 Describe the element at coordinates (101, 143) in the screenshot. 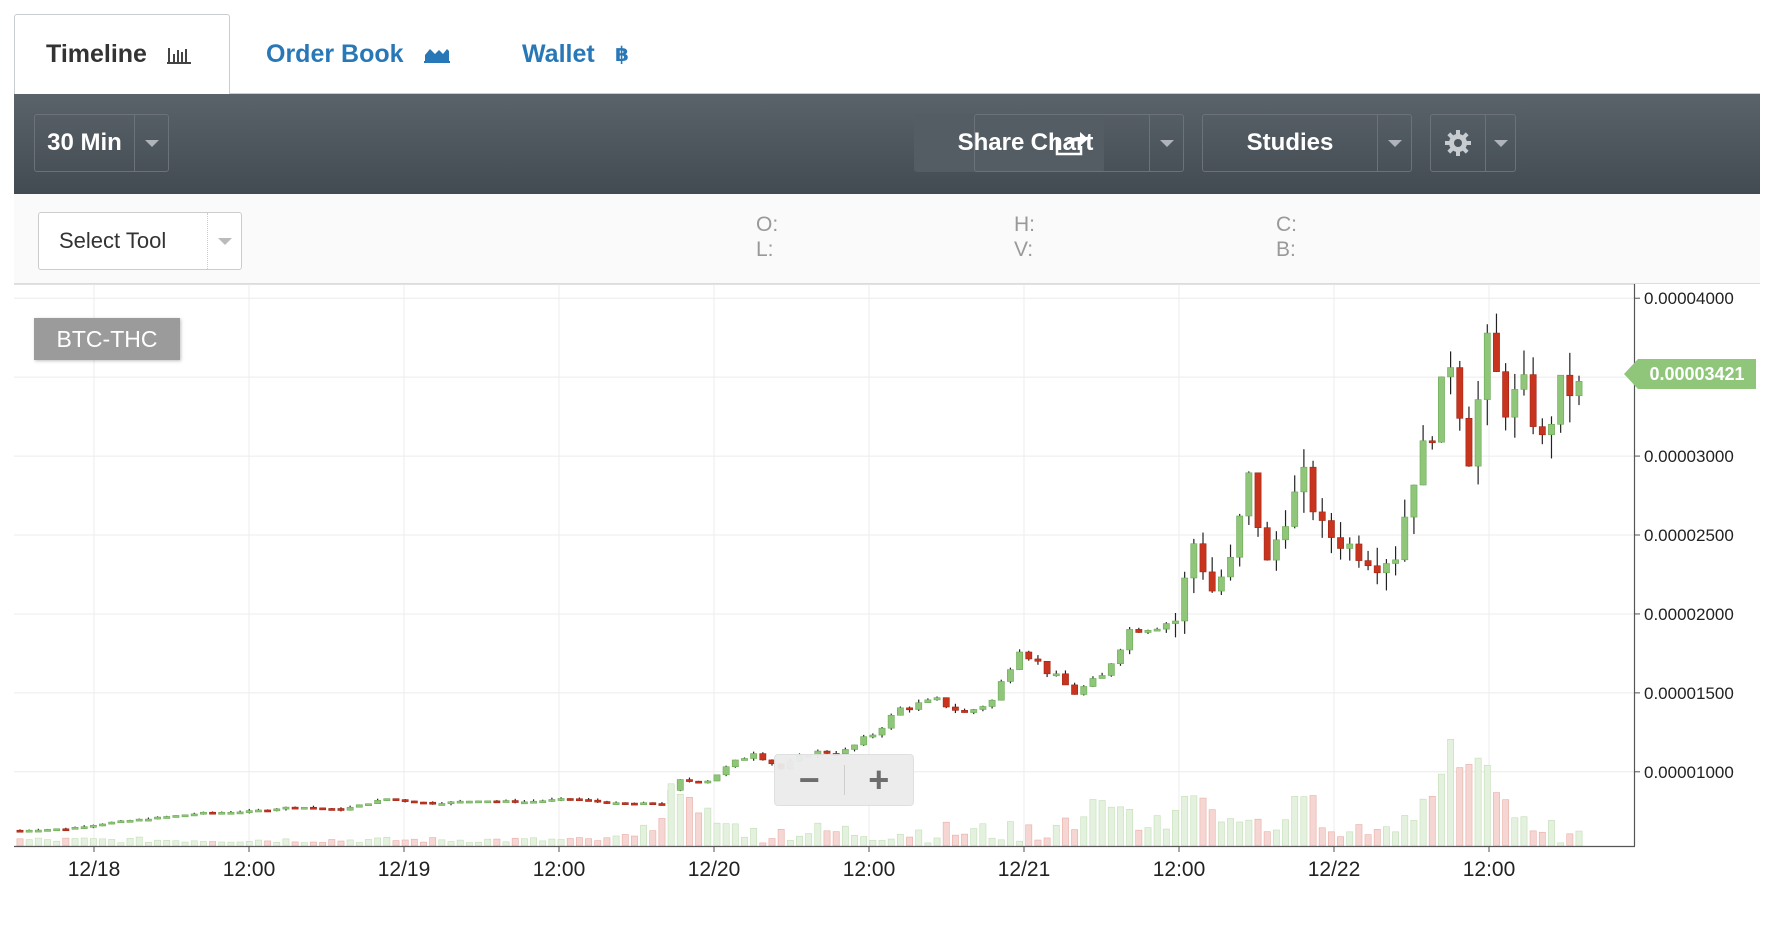

I see `interval-dropdown: 30 Min` at that location.